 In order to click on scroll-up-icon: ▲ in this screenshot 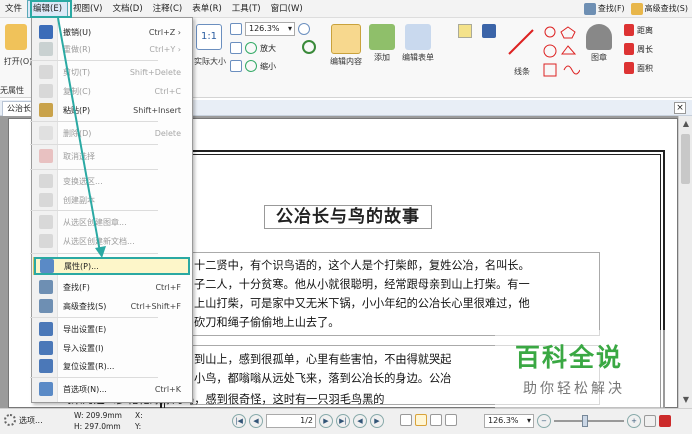, I will do `click(686, 124)`.